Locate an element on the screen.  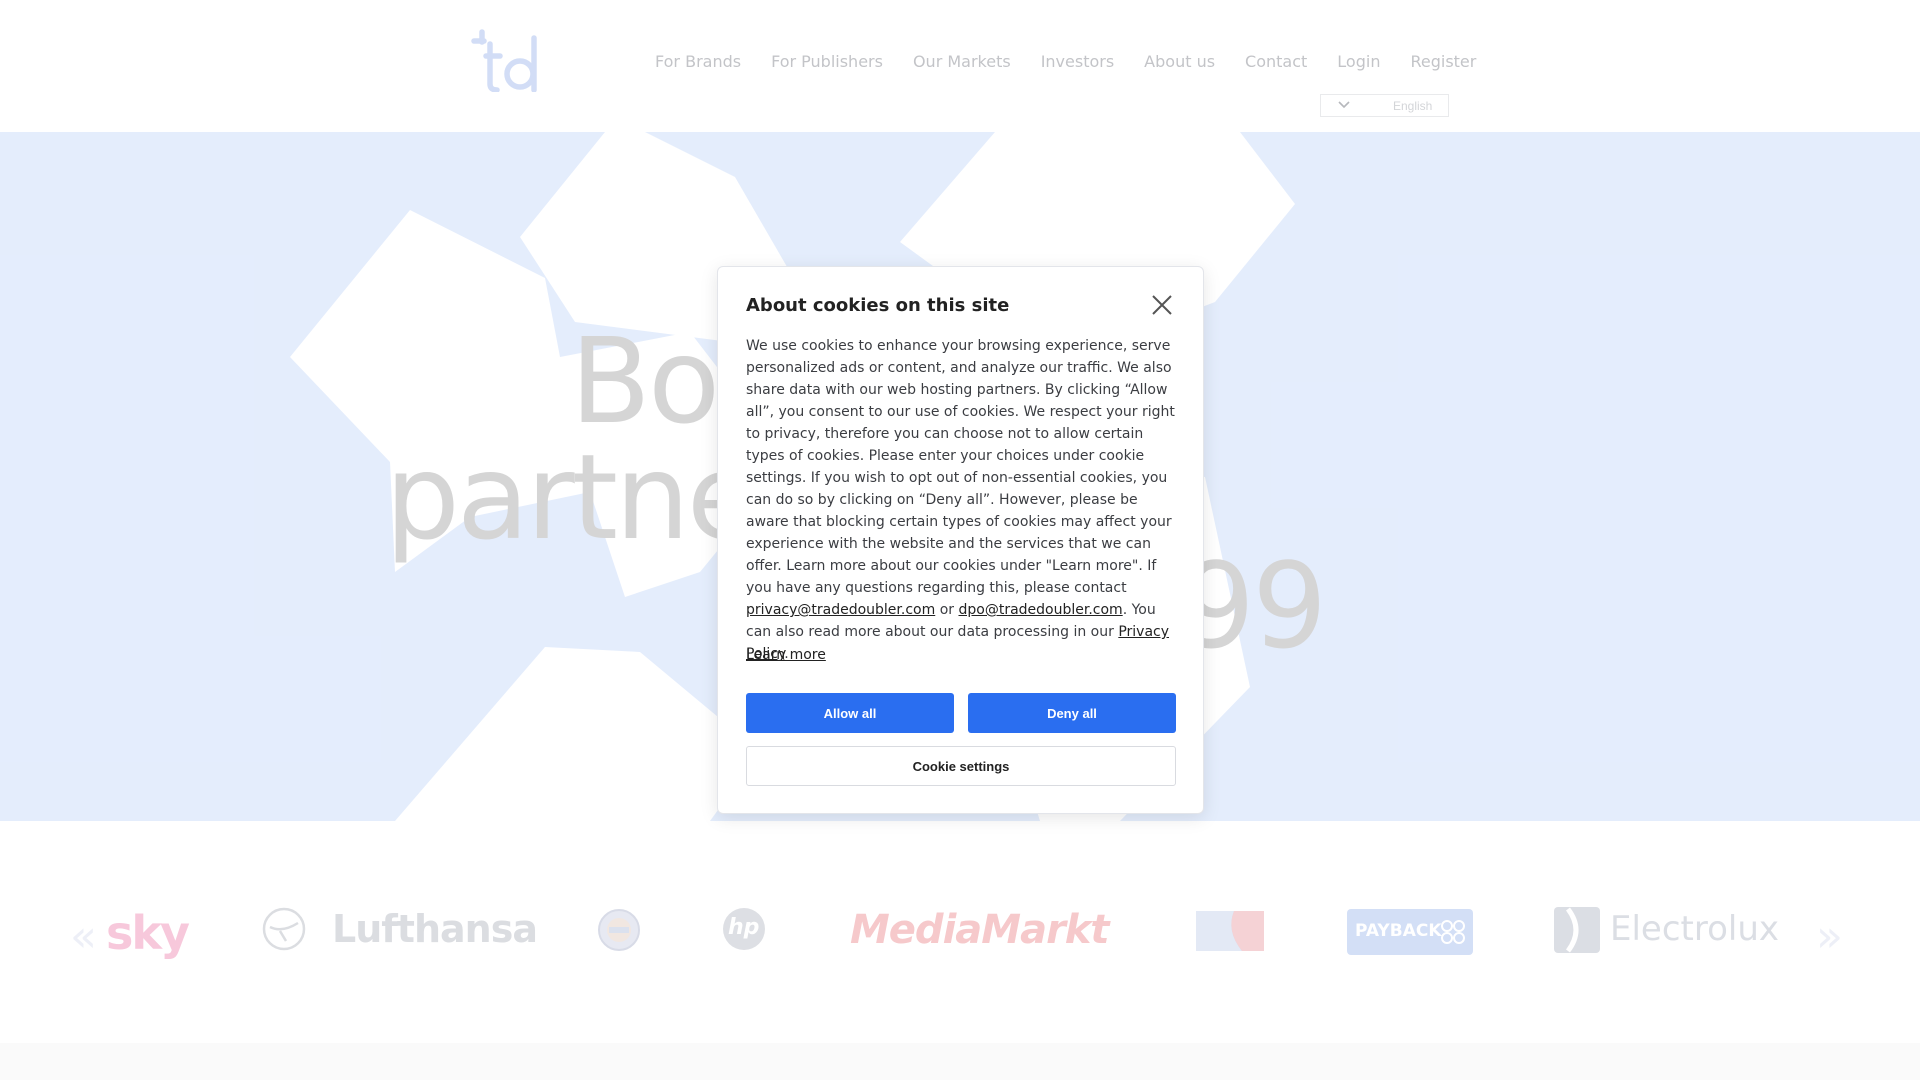
dpo-email-link: dpo@tradedoubler.com is located at coordinates (1040, 610).